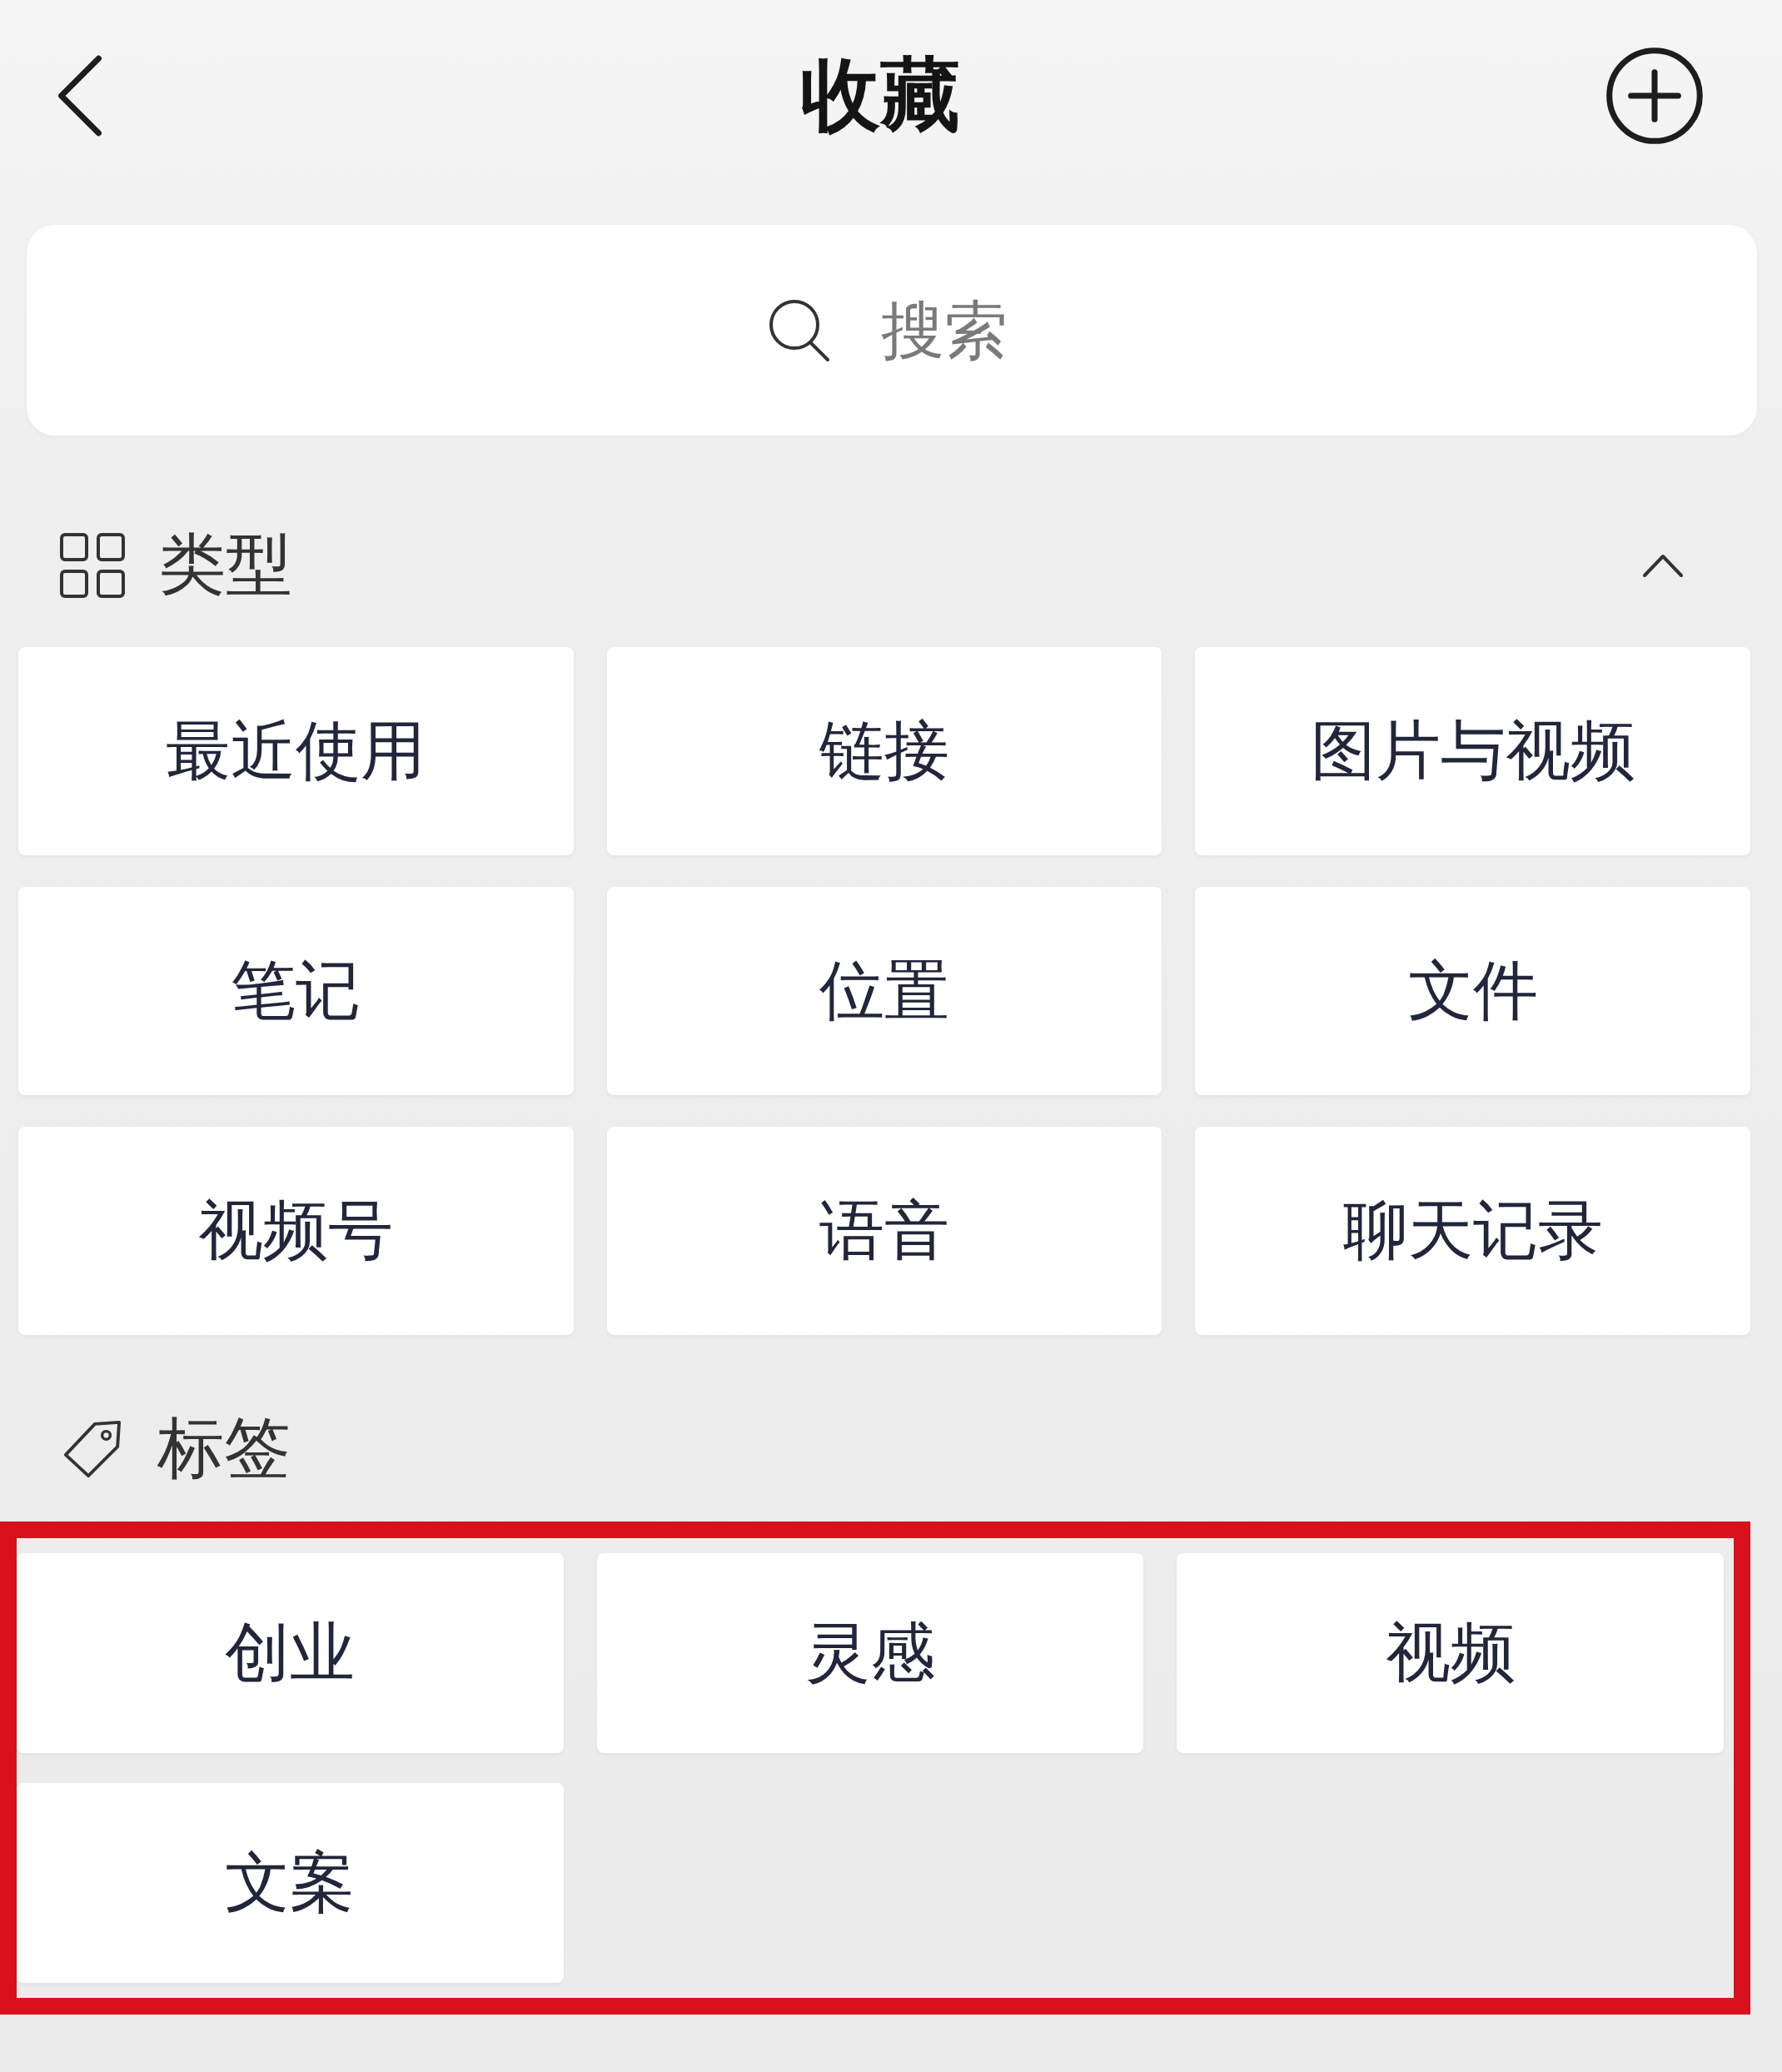 The width and height of the screenshot is (1782, 2072). What do you see at coordinates (93, 565) in the screenshot?
I see `grid-icon` at bounding box center [93, 565].